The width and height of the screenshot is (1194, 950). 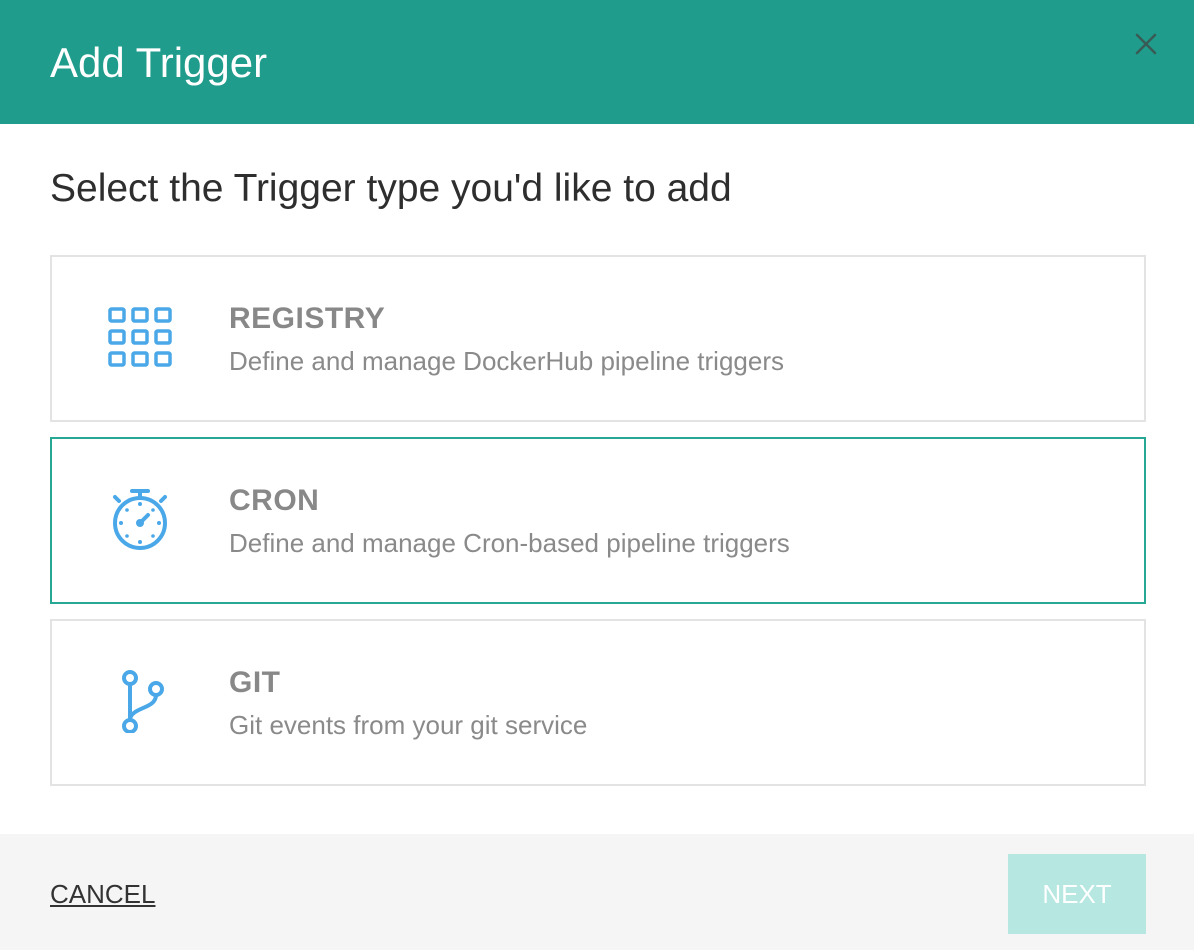 What do you see at coordinates (159, 62) in the screenshot?
I see `dialog-title: Add Trigger` at bounding box center [159, 62].